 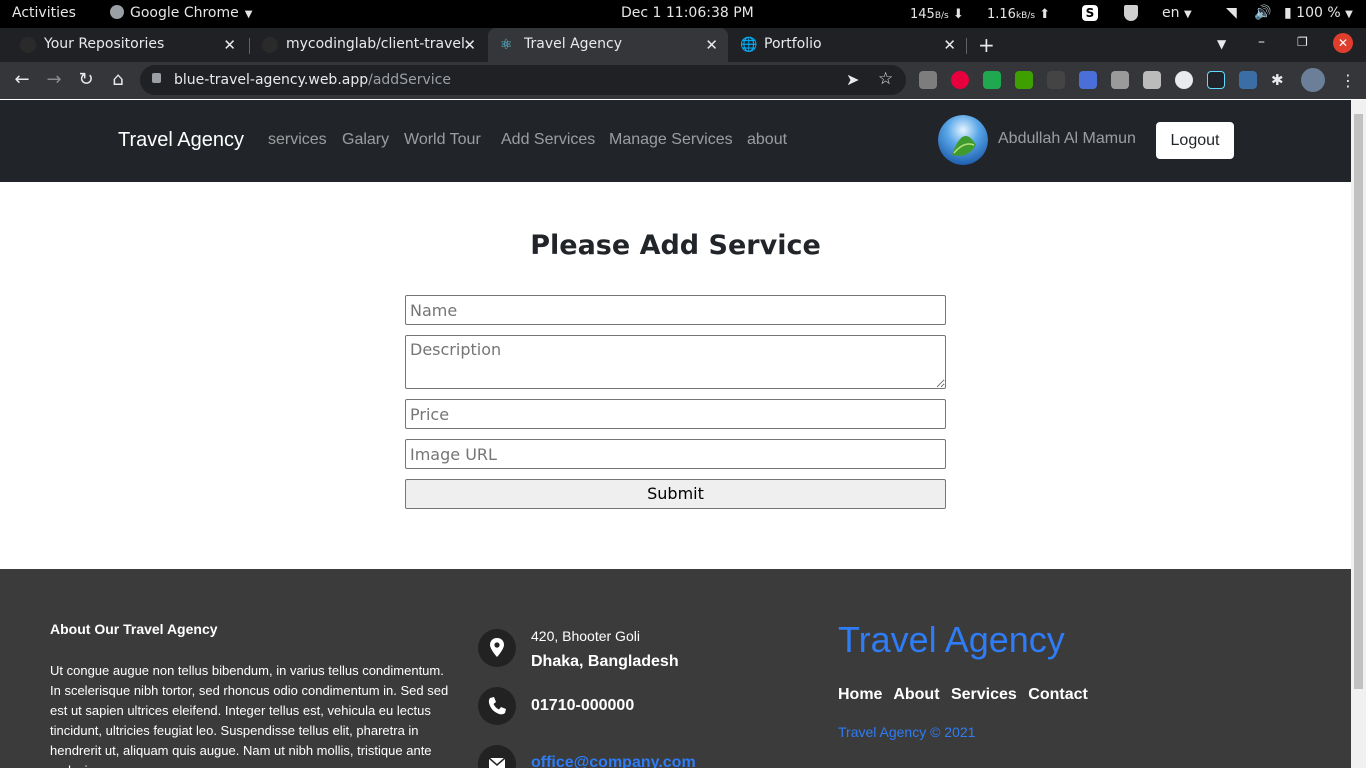 What do you see at coordinates (22, 80) in the screenshot?
I see `back-icon: ←` at bounding box center [22, 80].